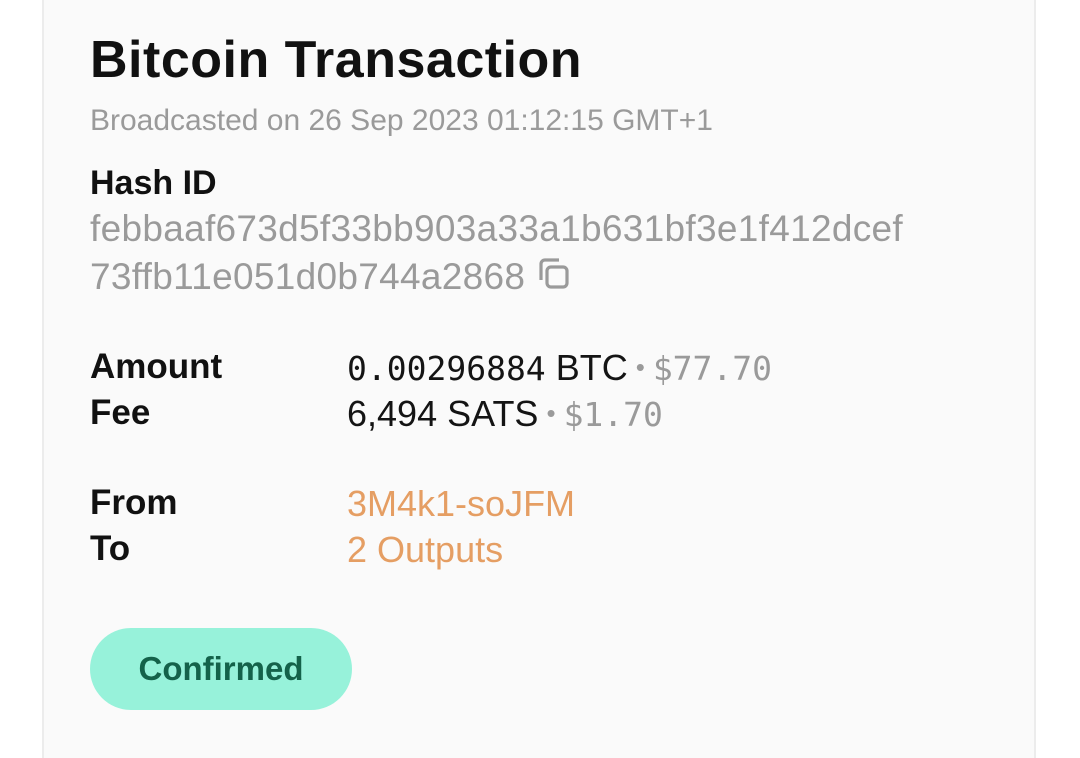 The height and width of the screenshot is (758, 1080). I want to click on copy-icon, so click(555, 275).